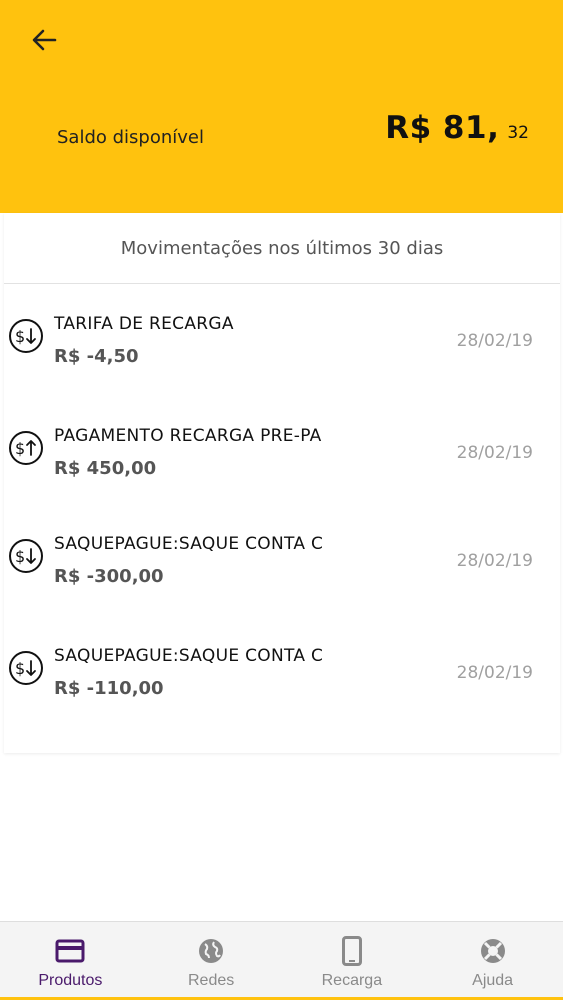 The width and height of the screenshot is (563, 1000). Describe the element at coordinates (70, 951) in the screenshot. I see `card-icon` at that location.